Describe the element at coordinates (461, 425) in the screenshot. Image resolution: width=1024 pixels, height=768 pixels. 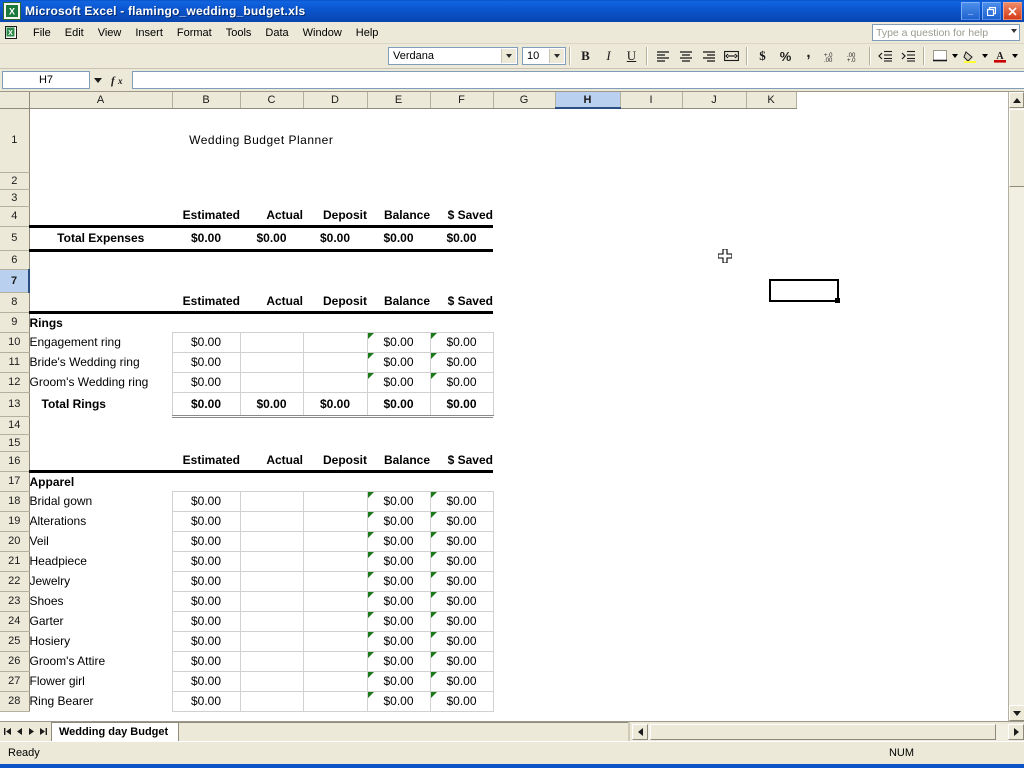
I see `cell-f14` at that location.